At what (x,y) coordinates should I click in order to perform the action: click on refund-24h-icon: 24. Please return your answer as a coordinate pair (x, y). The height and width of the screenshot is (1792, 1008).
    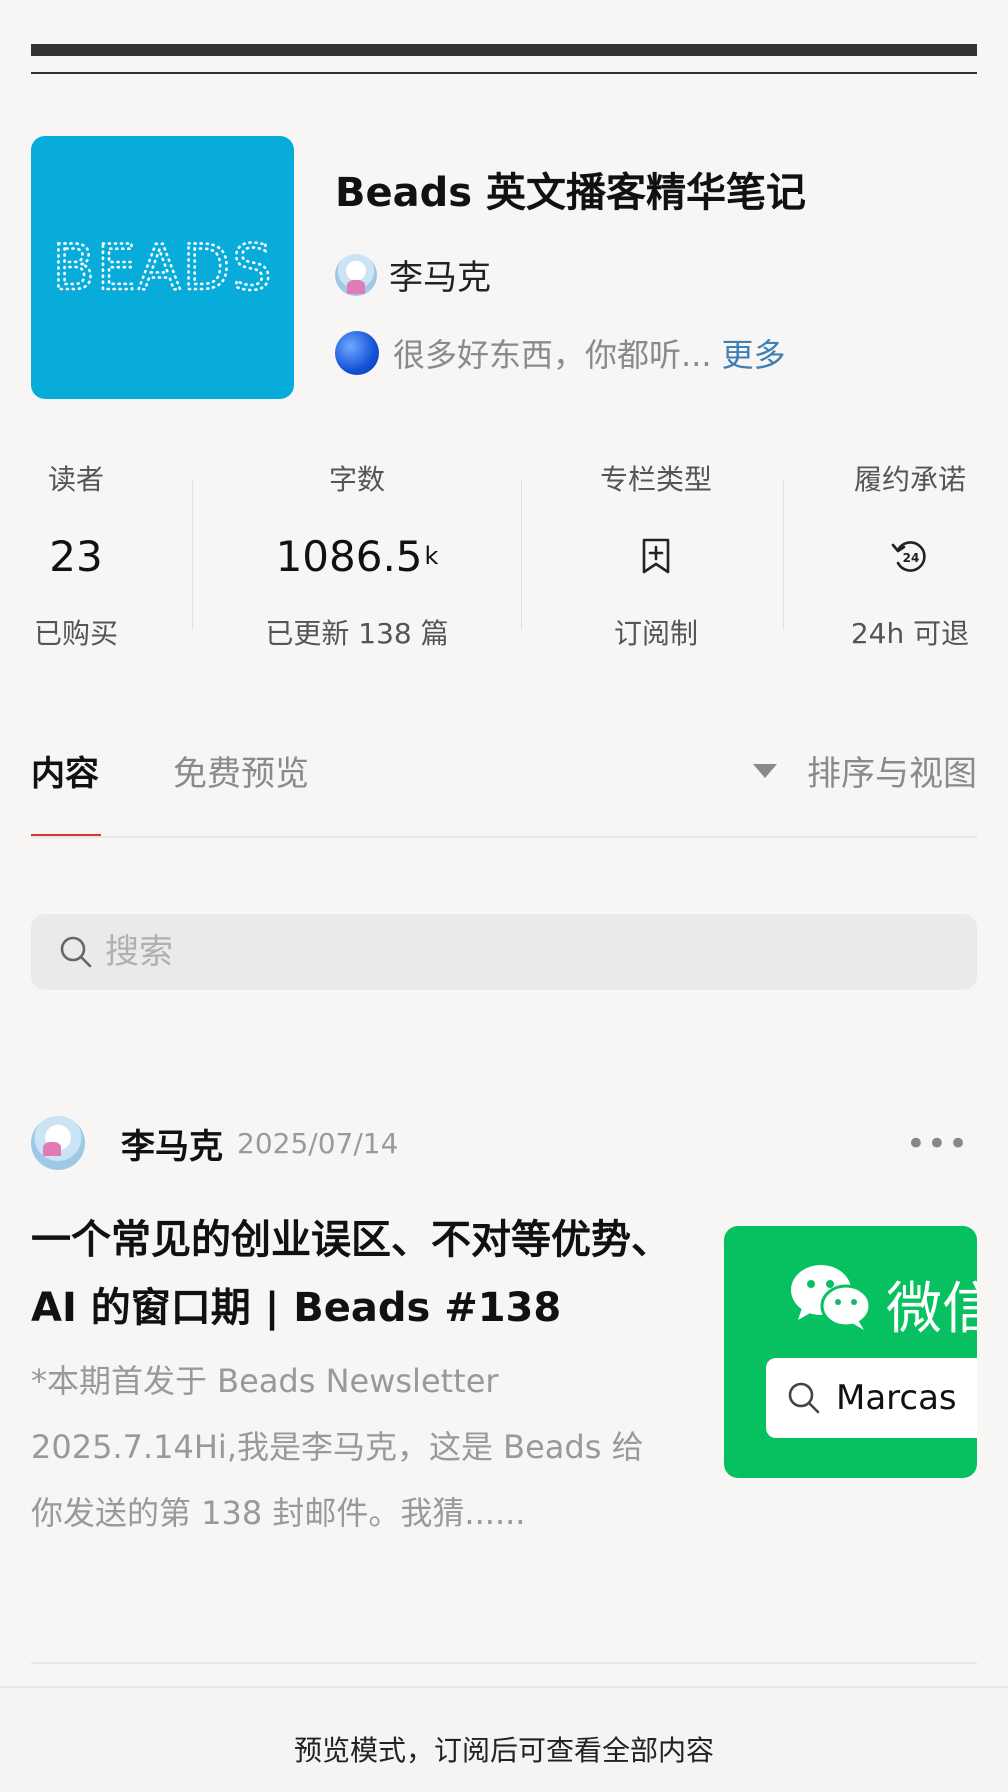
    Looking at the image, I should click on (908, 556).